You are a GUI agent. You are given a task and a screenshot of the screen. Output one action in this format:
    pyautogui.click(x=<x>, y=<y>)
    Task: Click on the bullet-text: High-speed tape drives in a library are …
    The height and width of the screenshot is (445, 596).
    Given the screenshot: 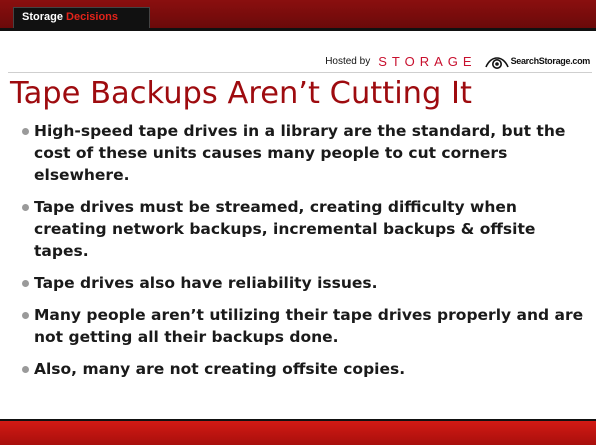 What is the action you would take?
    pyautogui.click(x=300, y=153)
    